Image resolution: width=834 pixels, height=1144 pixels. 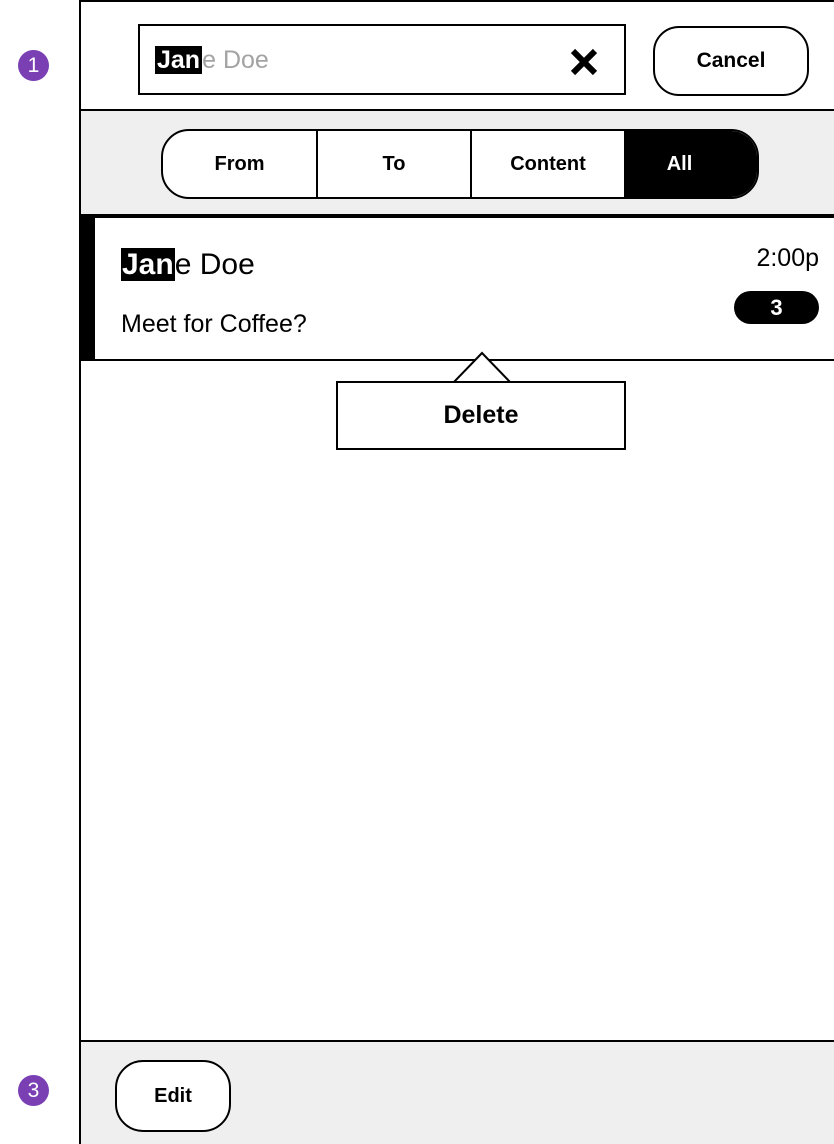 What do you see at coordinates (395, 164) in the screenshot?
I see `filter-segment-to: To` at bounding box center [395, 164].